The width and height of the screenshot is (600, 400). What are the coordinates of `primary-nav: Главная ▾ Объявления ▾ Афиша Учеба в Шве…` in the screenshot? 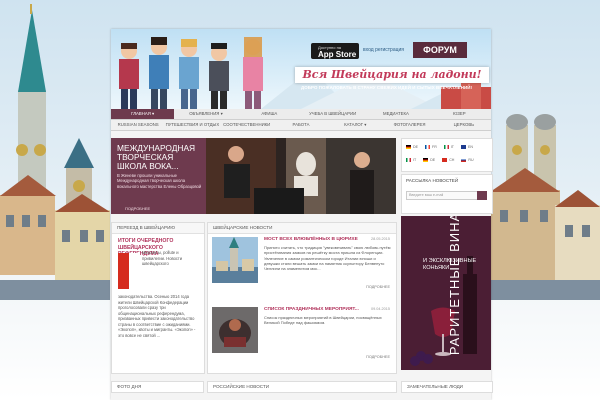 It's located at (301, 114).